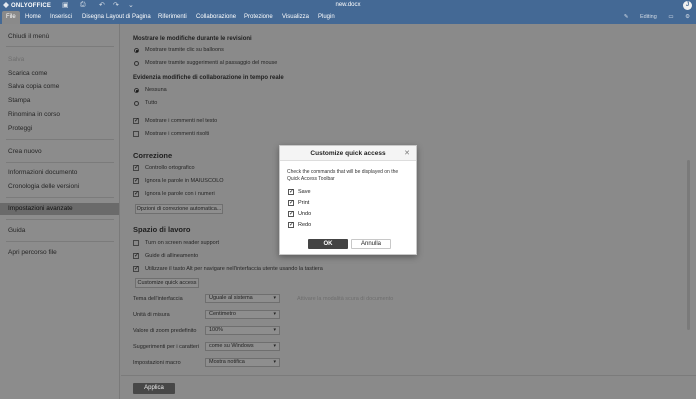  What do you see at coordinates (242, 314) in the screenshot?
I see `unit-select: Centimetro ▾` at bounding box center [242, 314].